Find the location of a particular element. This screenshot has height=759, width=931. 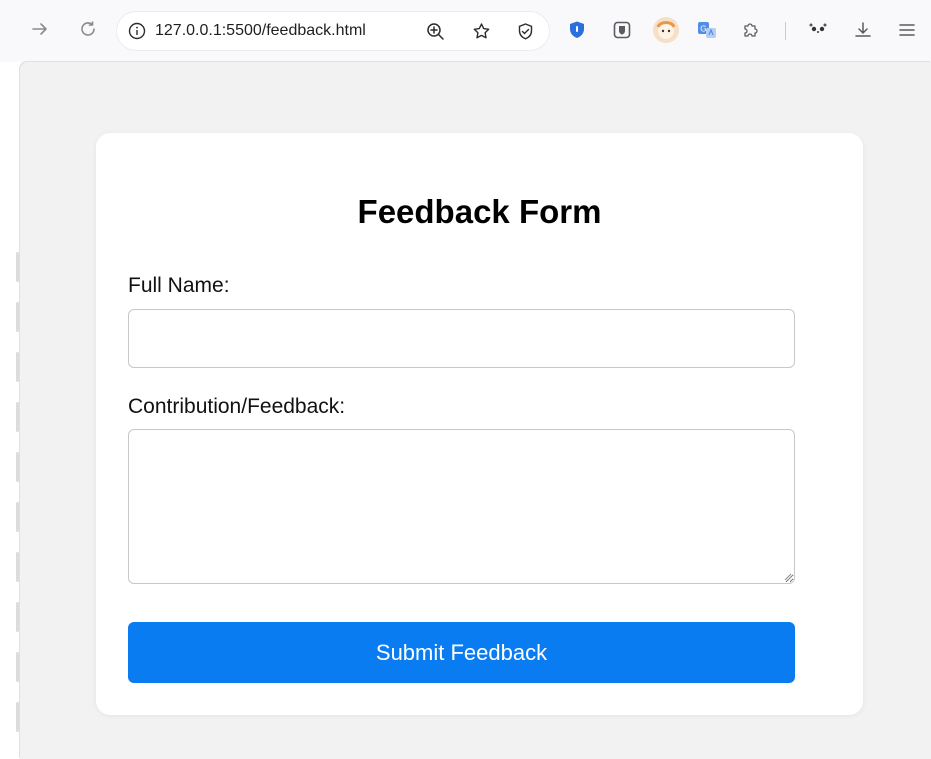

feedback-textarea-wrap is located at coordinates (461, 506).